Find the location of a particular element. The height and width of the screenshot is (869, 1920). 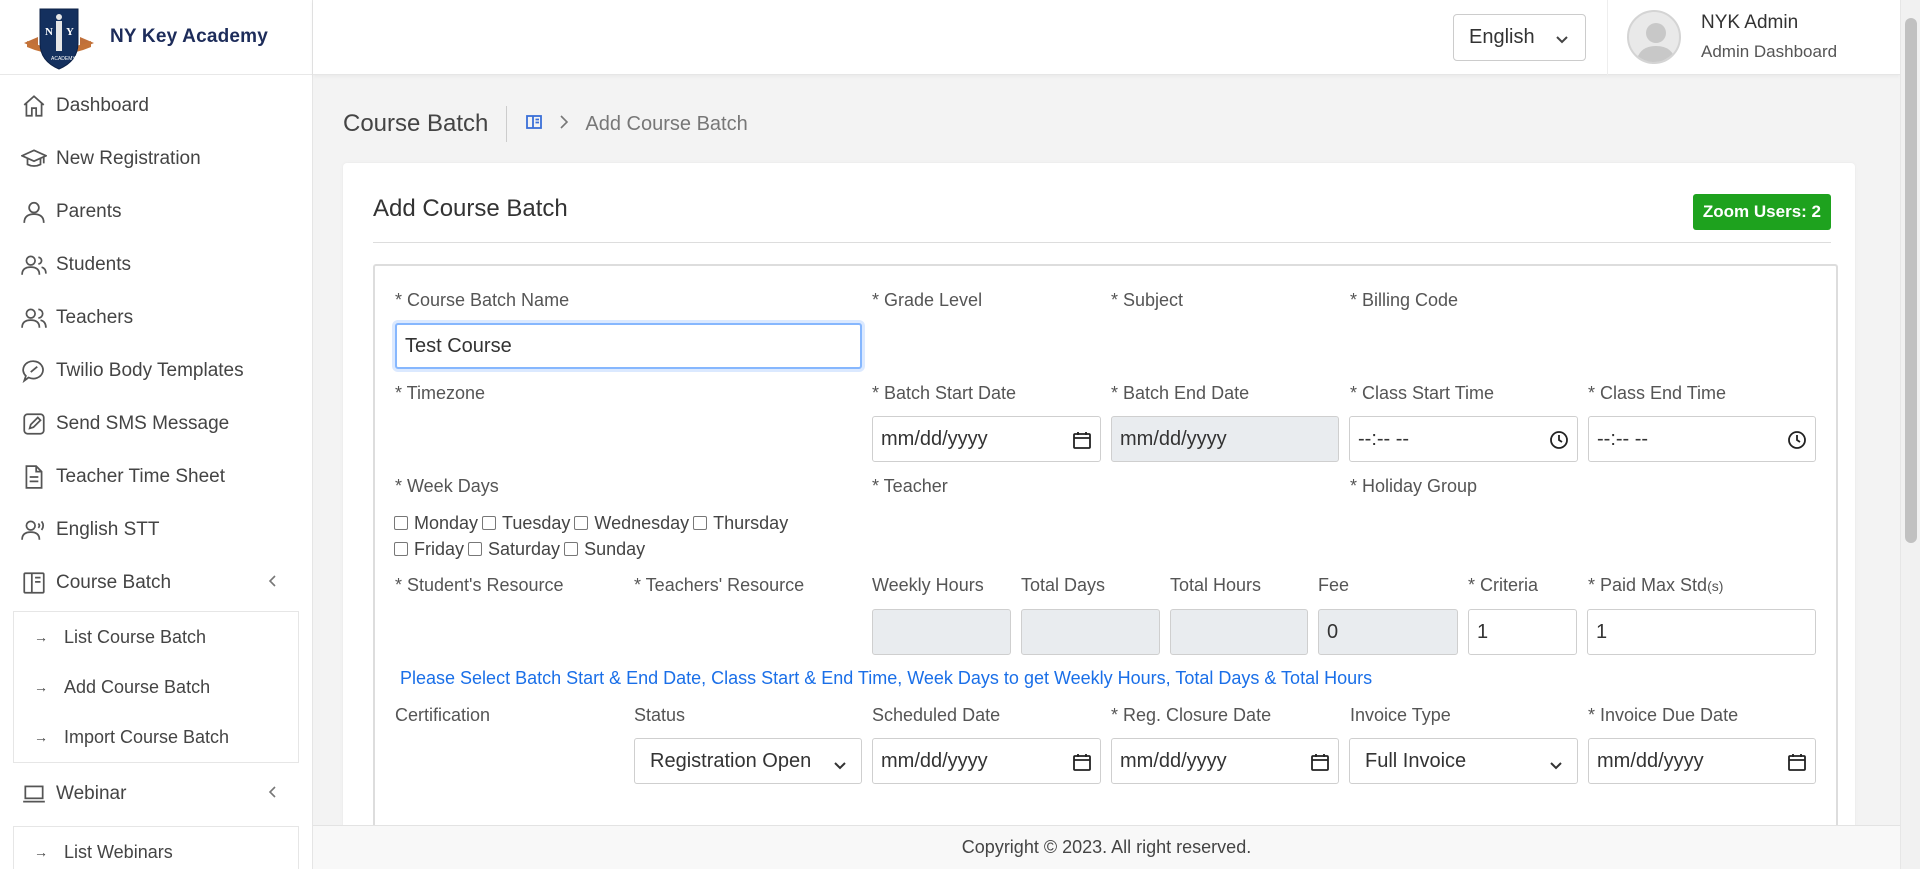

sidebar-item-students: Students is located at coordinates (156, 264).